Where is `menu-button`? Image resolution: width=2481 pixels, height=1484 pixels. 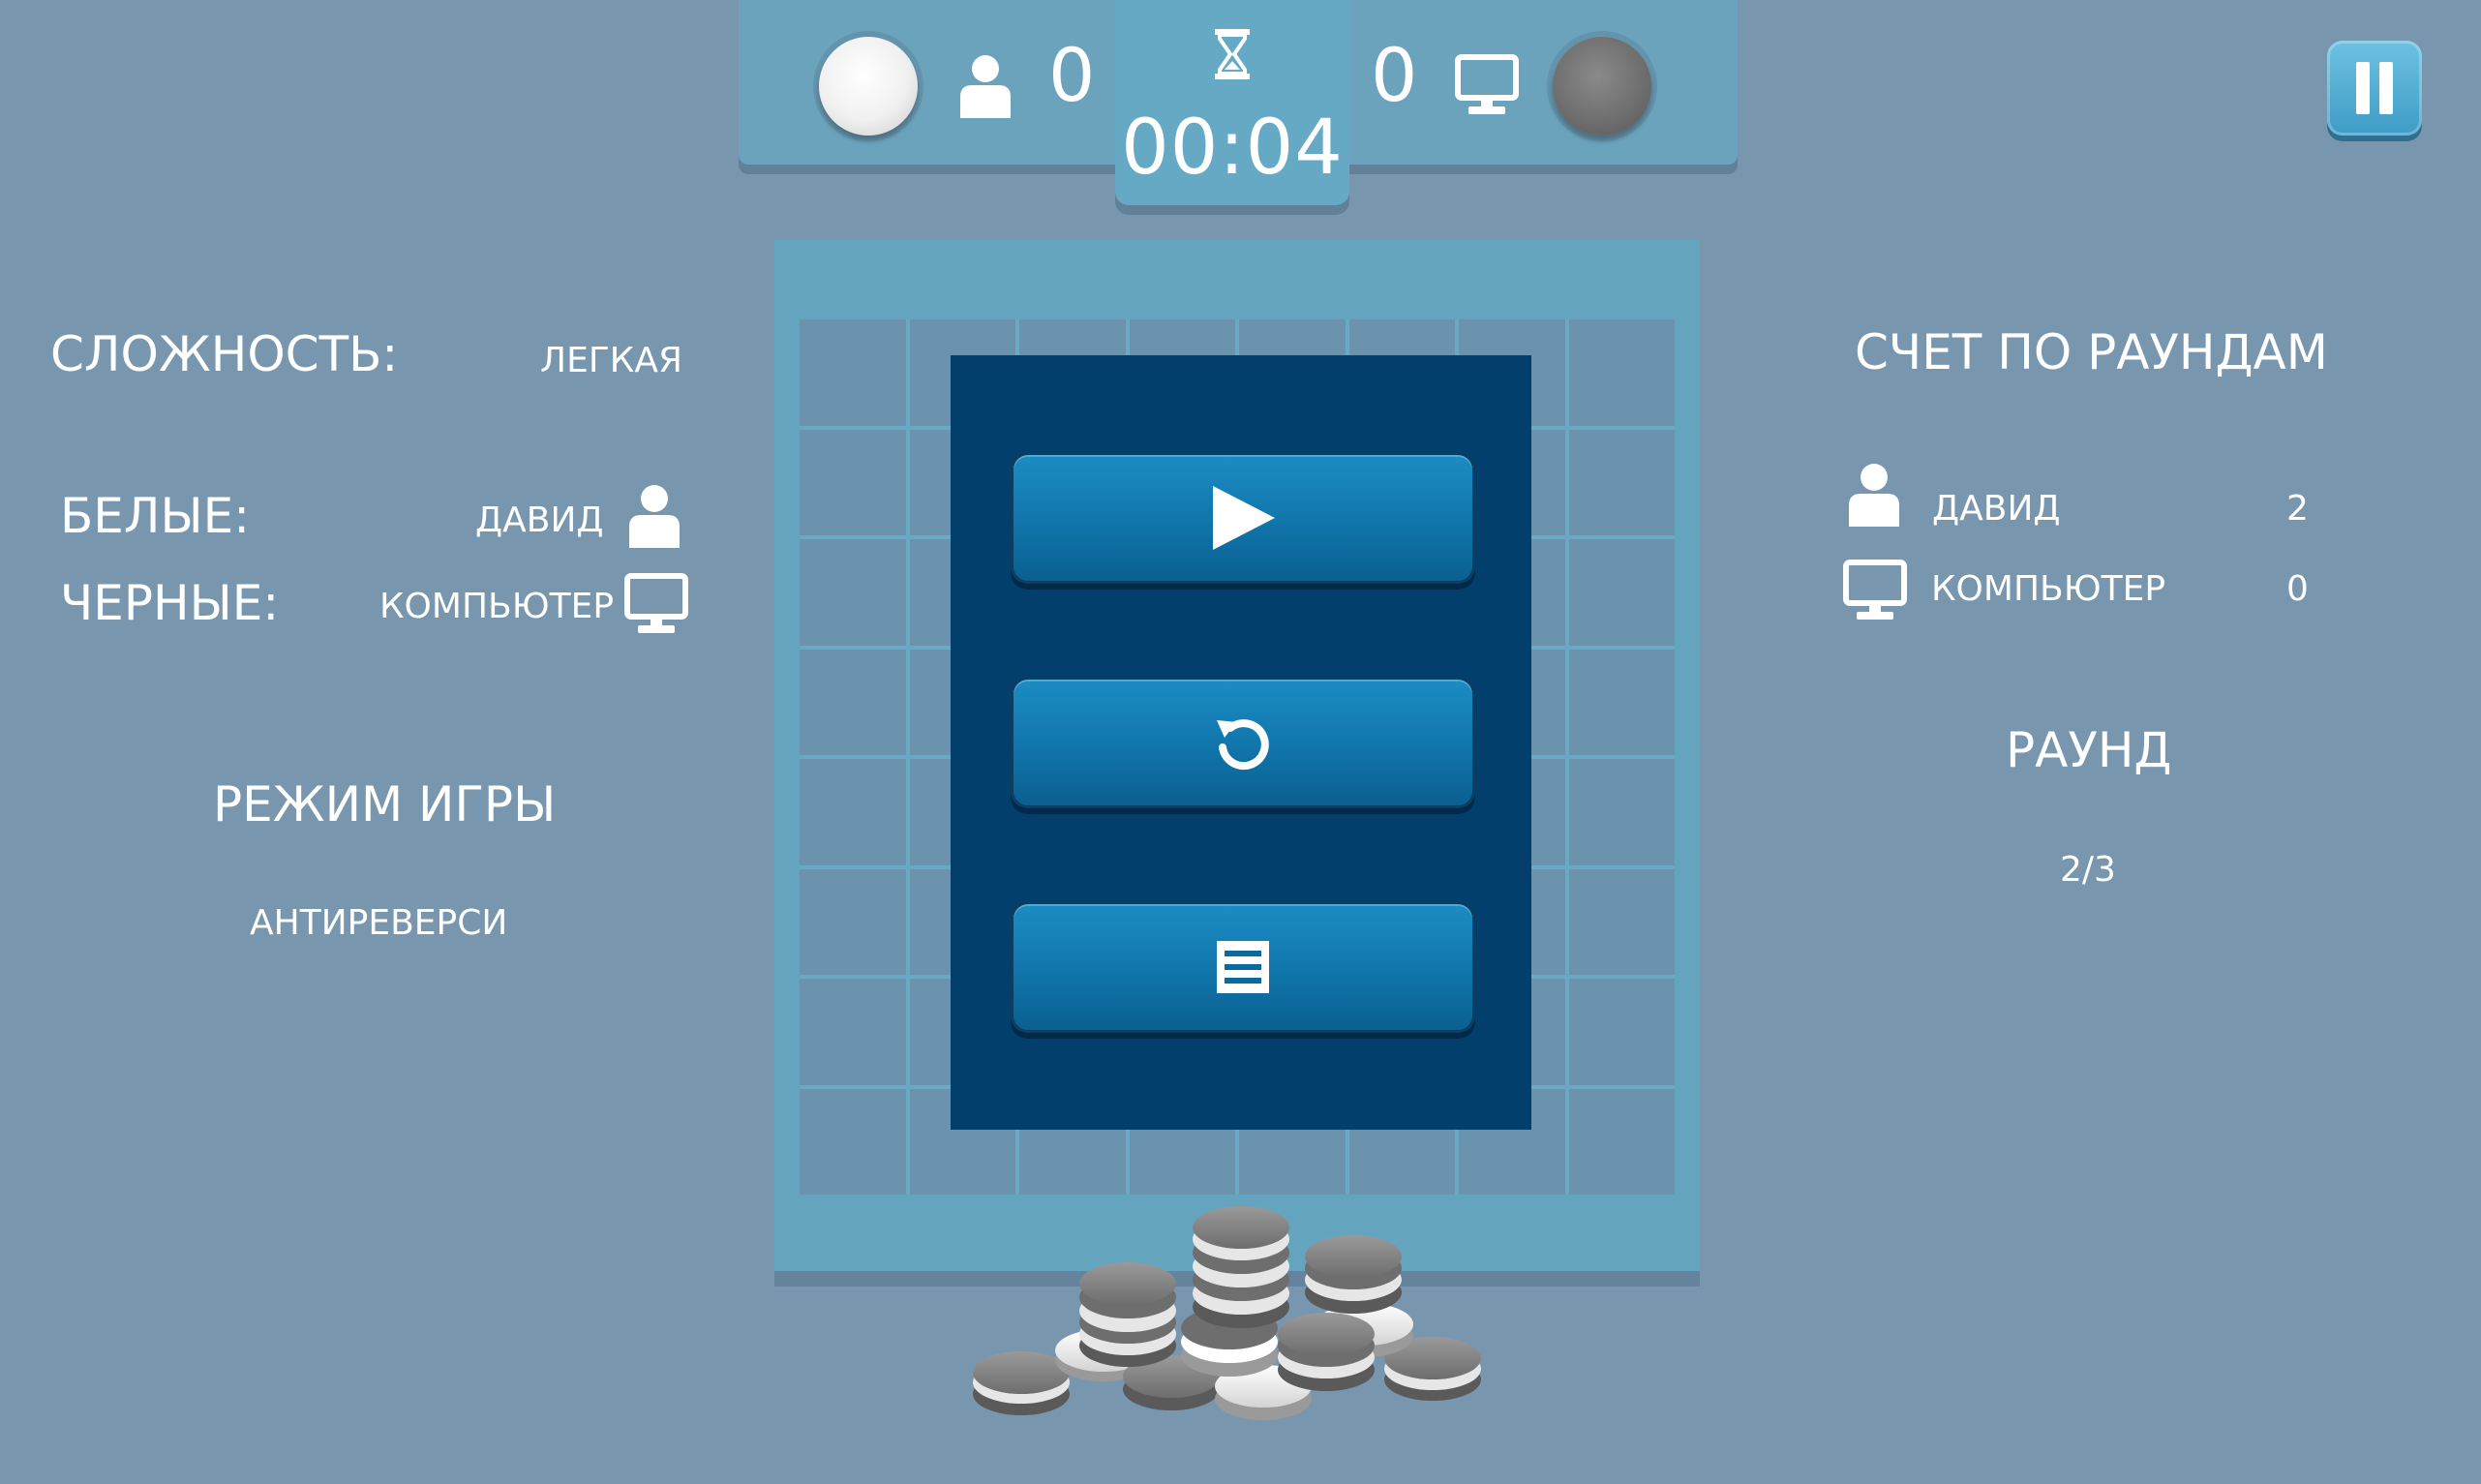
menu-button is located at coordinates (1243, 967).